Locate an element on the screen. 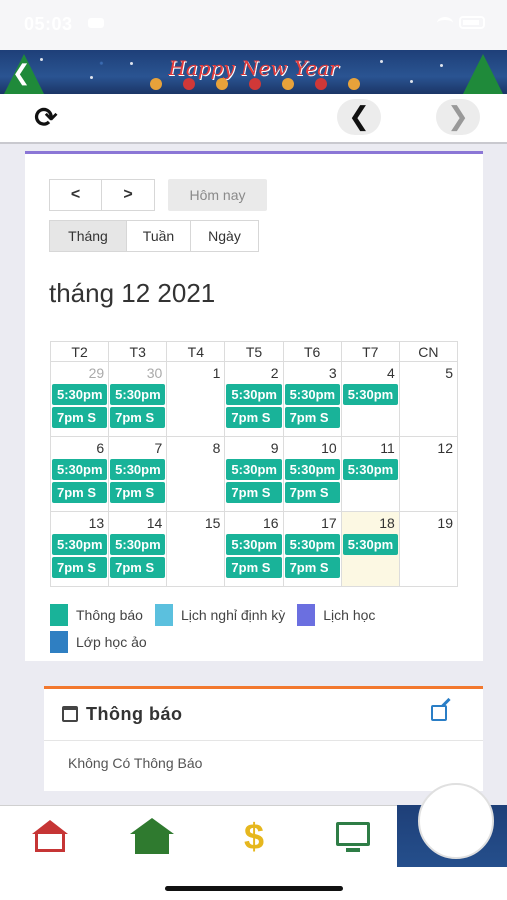 This screenshot has width=507, height=900. day-cell: 4 5:30pm is located at coordinates (370, 399).